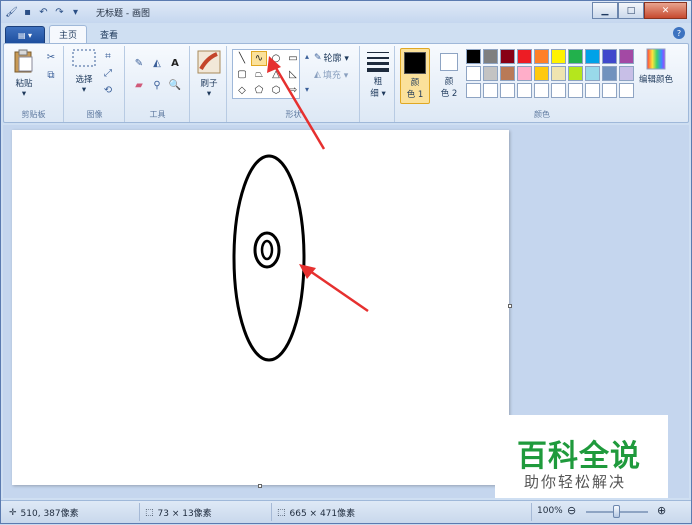 This screenshot has height=525, width=692. What do you see at coordinates (51, 75) in the screenshot?
I see `copy-icon: ⧉` at bounding box center [51, 75].